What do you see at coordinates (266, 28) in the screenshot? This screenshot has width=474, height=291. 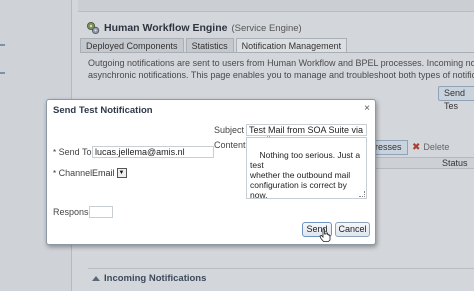 I see `engine-subtitle: (Service Engine)` at bounding box center [266, 28].